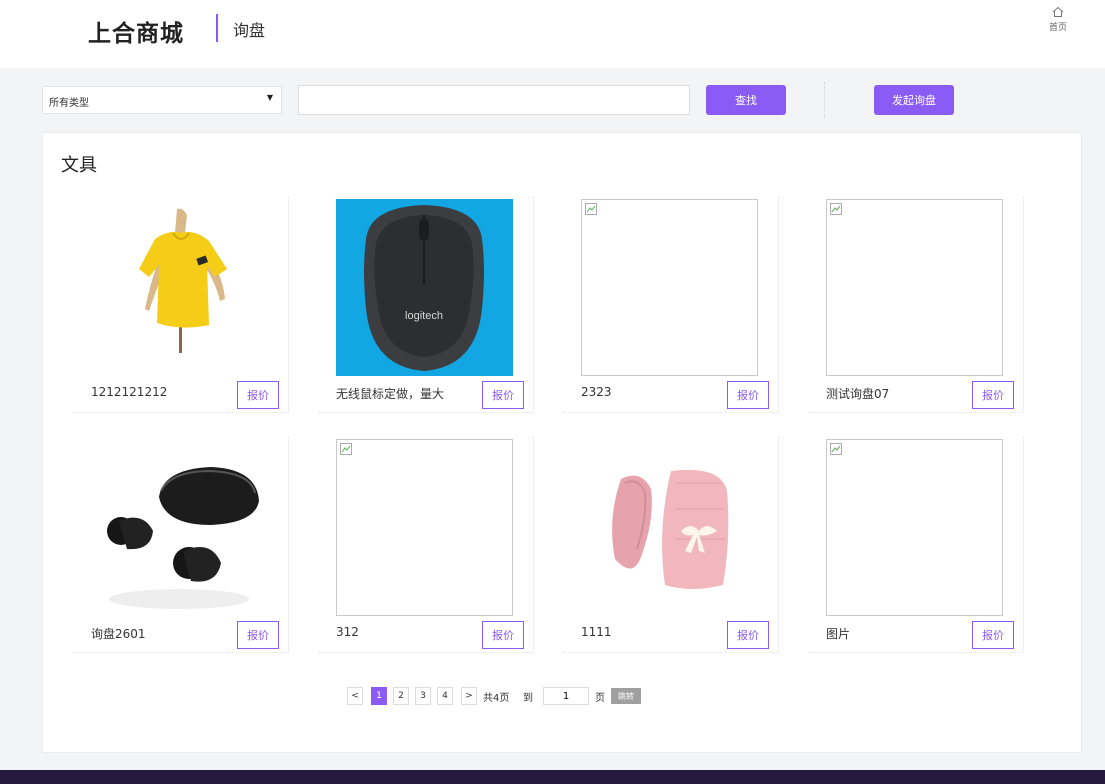 This screenshot has width=1105, height=784. I want to click on product-name: 1212121212, so click(129, 392).